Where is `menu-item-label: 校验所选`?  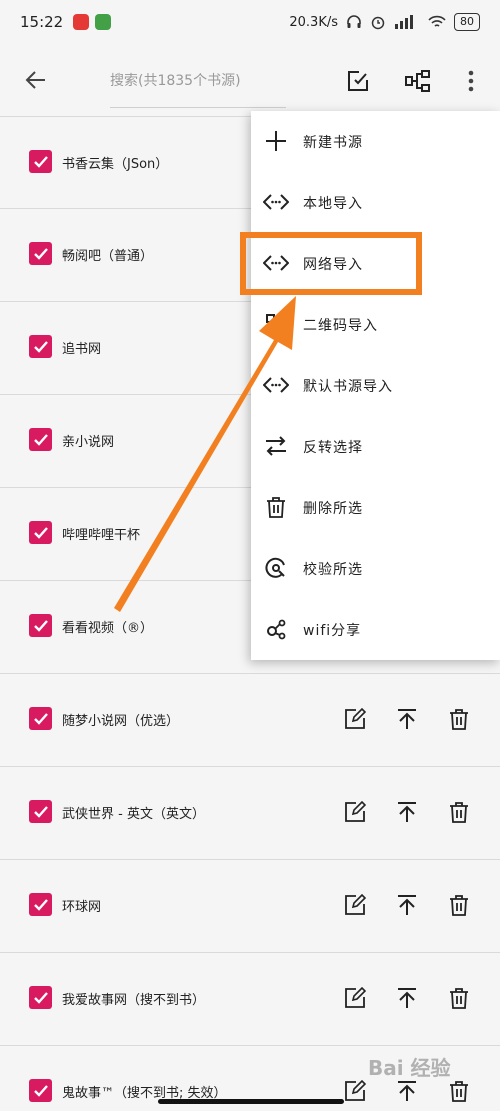 menu-item-label: 校验所选 is located at coordinates (333, 569).